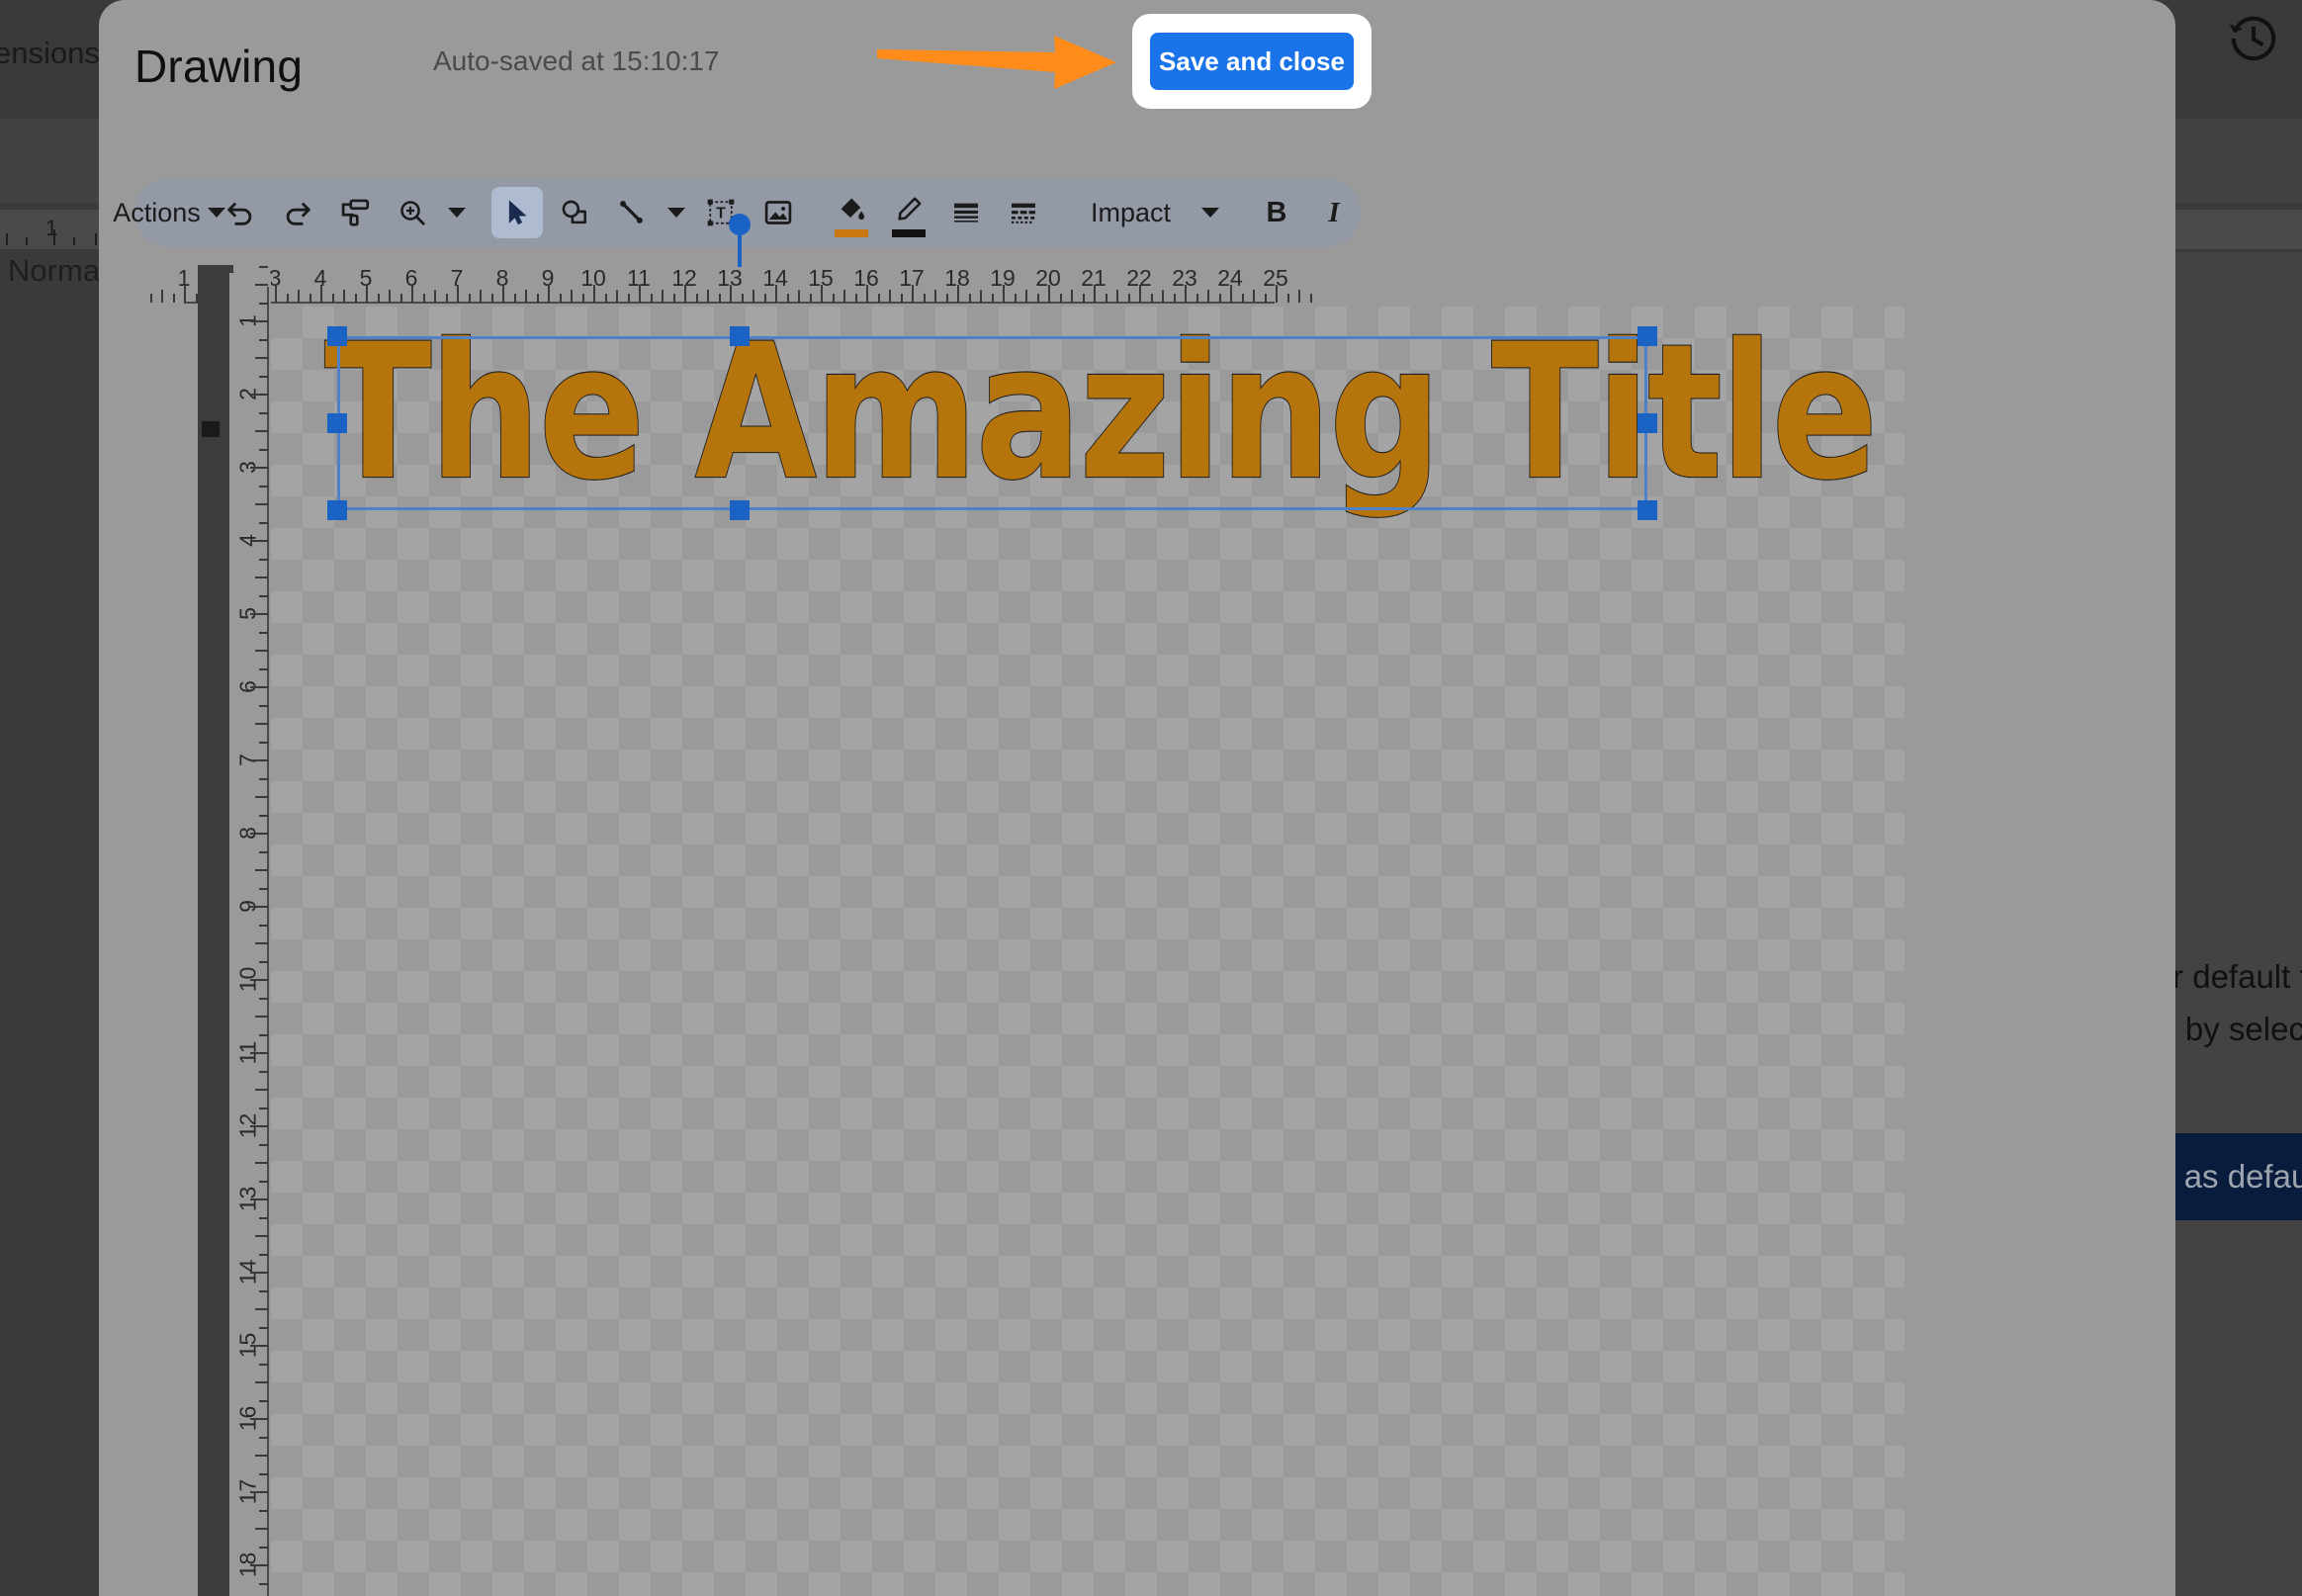 The image size is (2302, 1596). Describe the element at coordinates (737, 212) in the screenshot. I see `drawing-toolbar: Actions T Impact B I` at that location.